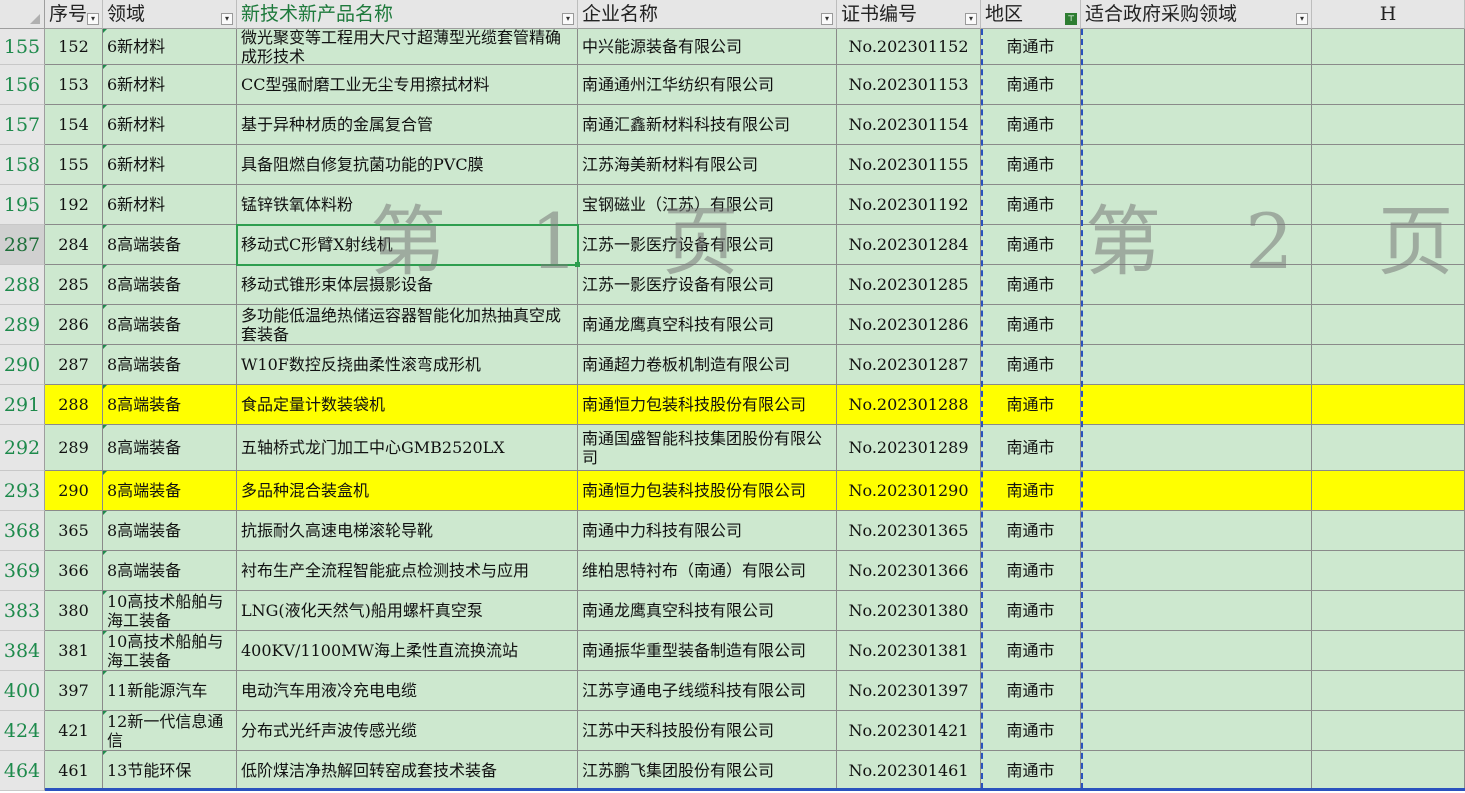 The height and width of the screenshot is (793, 1465). I want to click on column-header-c: 新技术新产品名称 ▾, so click(407, 14).